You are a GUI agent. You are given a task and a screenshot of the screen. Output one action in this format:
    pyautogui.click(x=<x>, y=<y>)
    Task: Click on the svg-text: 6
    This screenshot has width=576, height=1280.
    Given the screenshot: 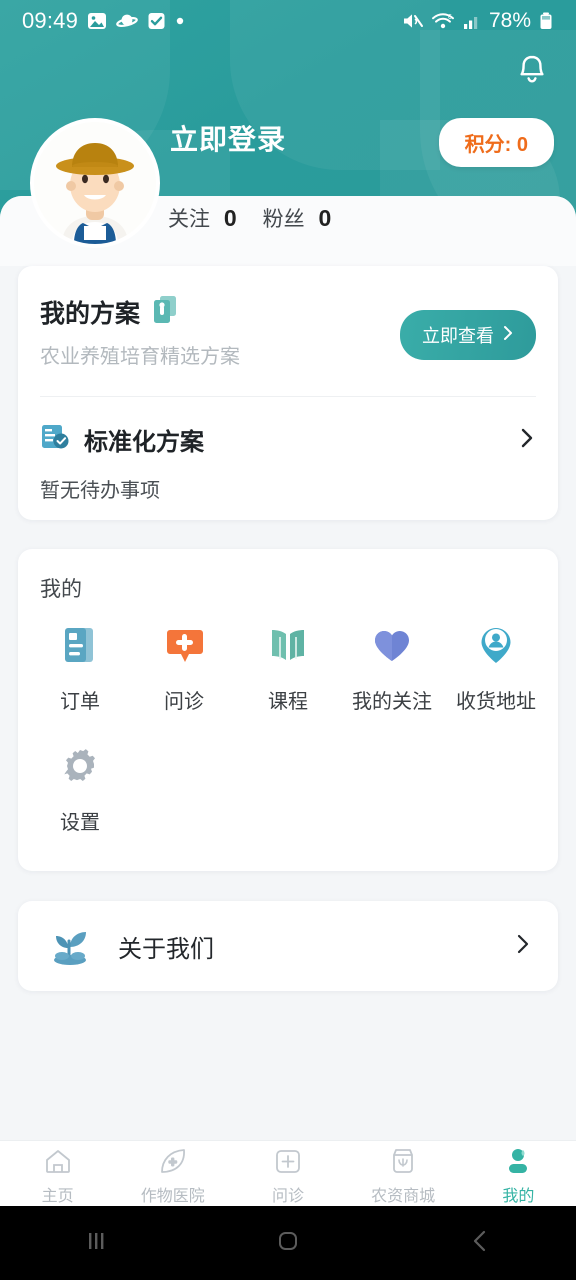 What is the action you would take?
    pyautogui.click(x=450, y=17)
    